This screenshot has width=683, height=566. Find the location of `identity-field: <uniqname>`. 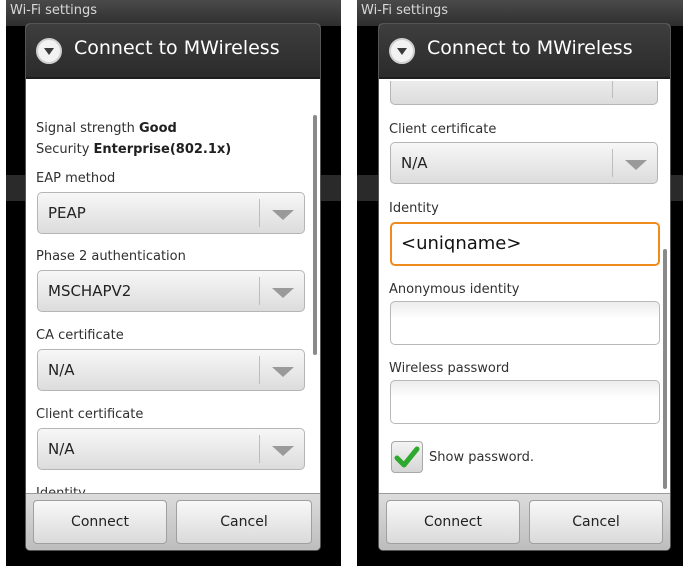

identity-field: <uniqname> is located at coordinates (525, 244).